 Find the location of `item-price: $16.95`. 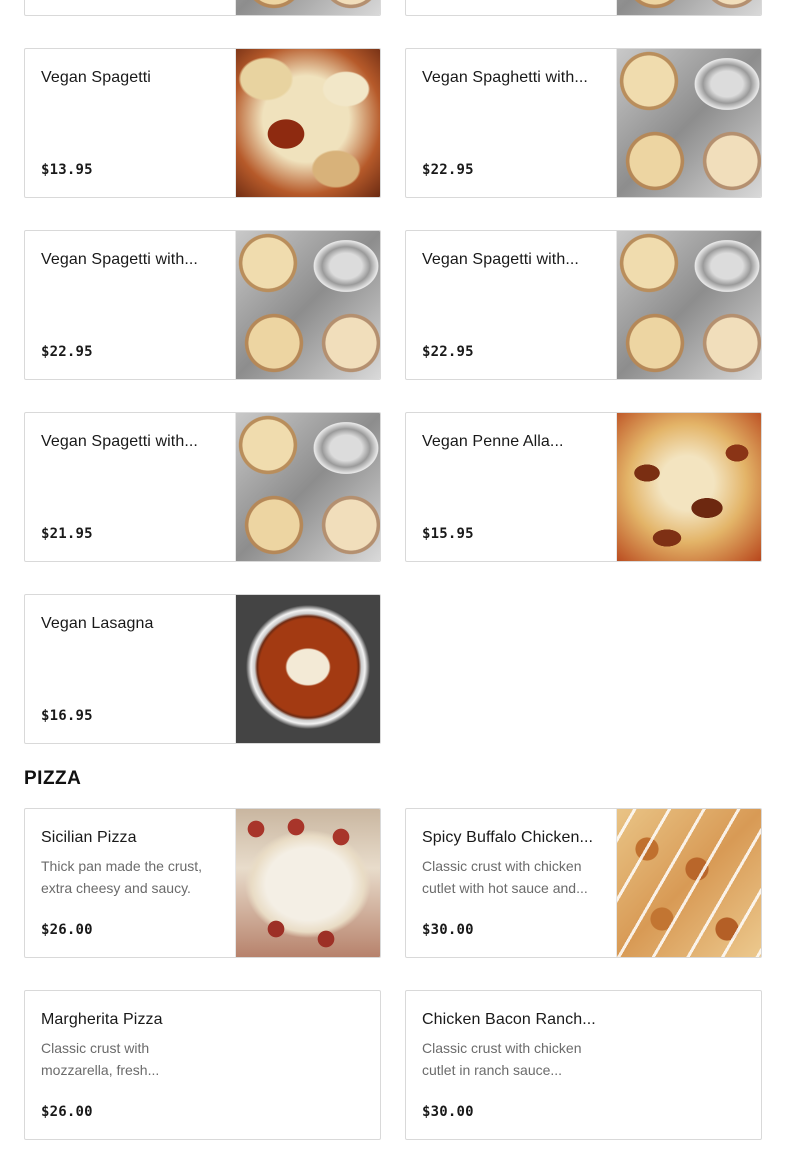

item-price: $16.95 is located at coordinates (67, 716).